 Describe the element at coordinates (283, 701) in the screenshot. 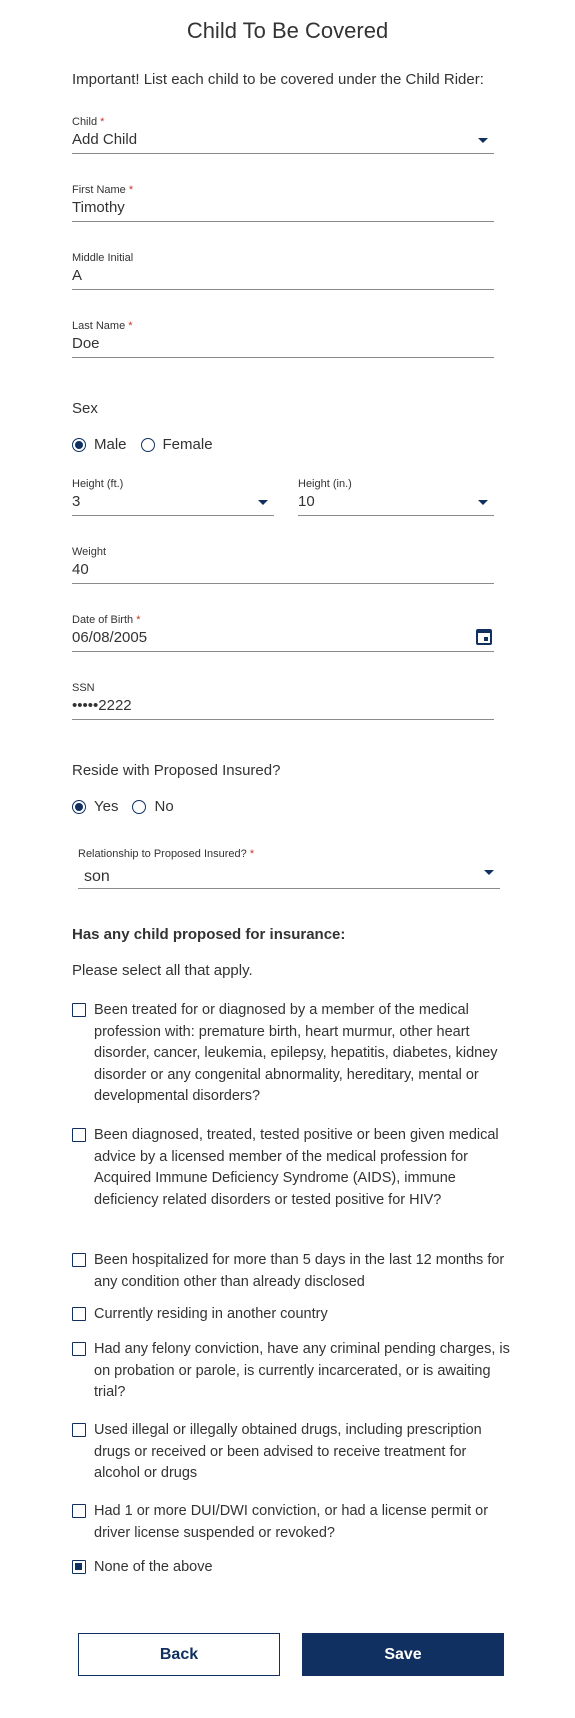

I see `ssn-field: SSN •••••2222` at that location.